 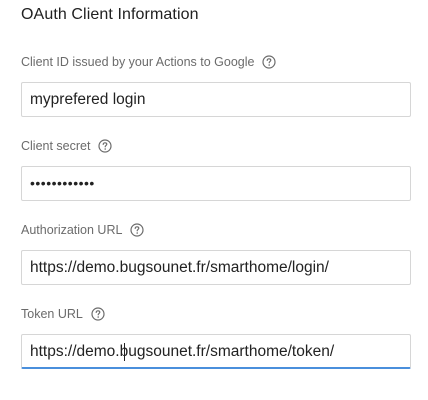 I want to click on client-secret-input: ••••••••••••, so click(x=216, y=183).